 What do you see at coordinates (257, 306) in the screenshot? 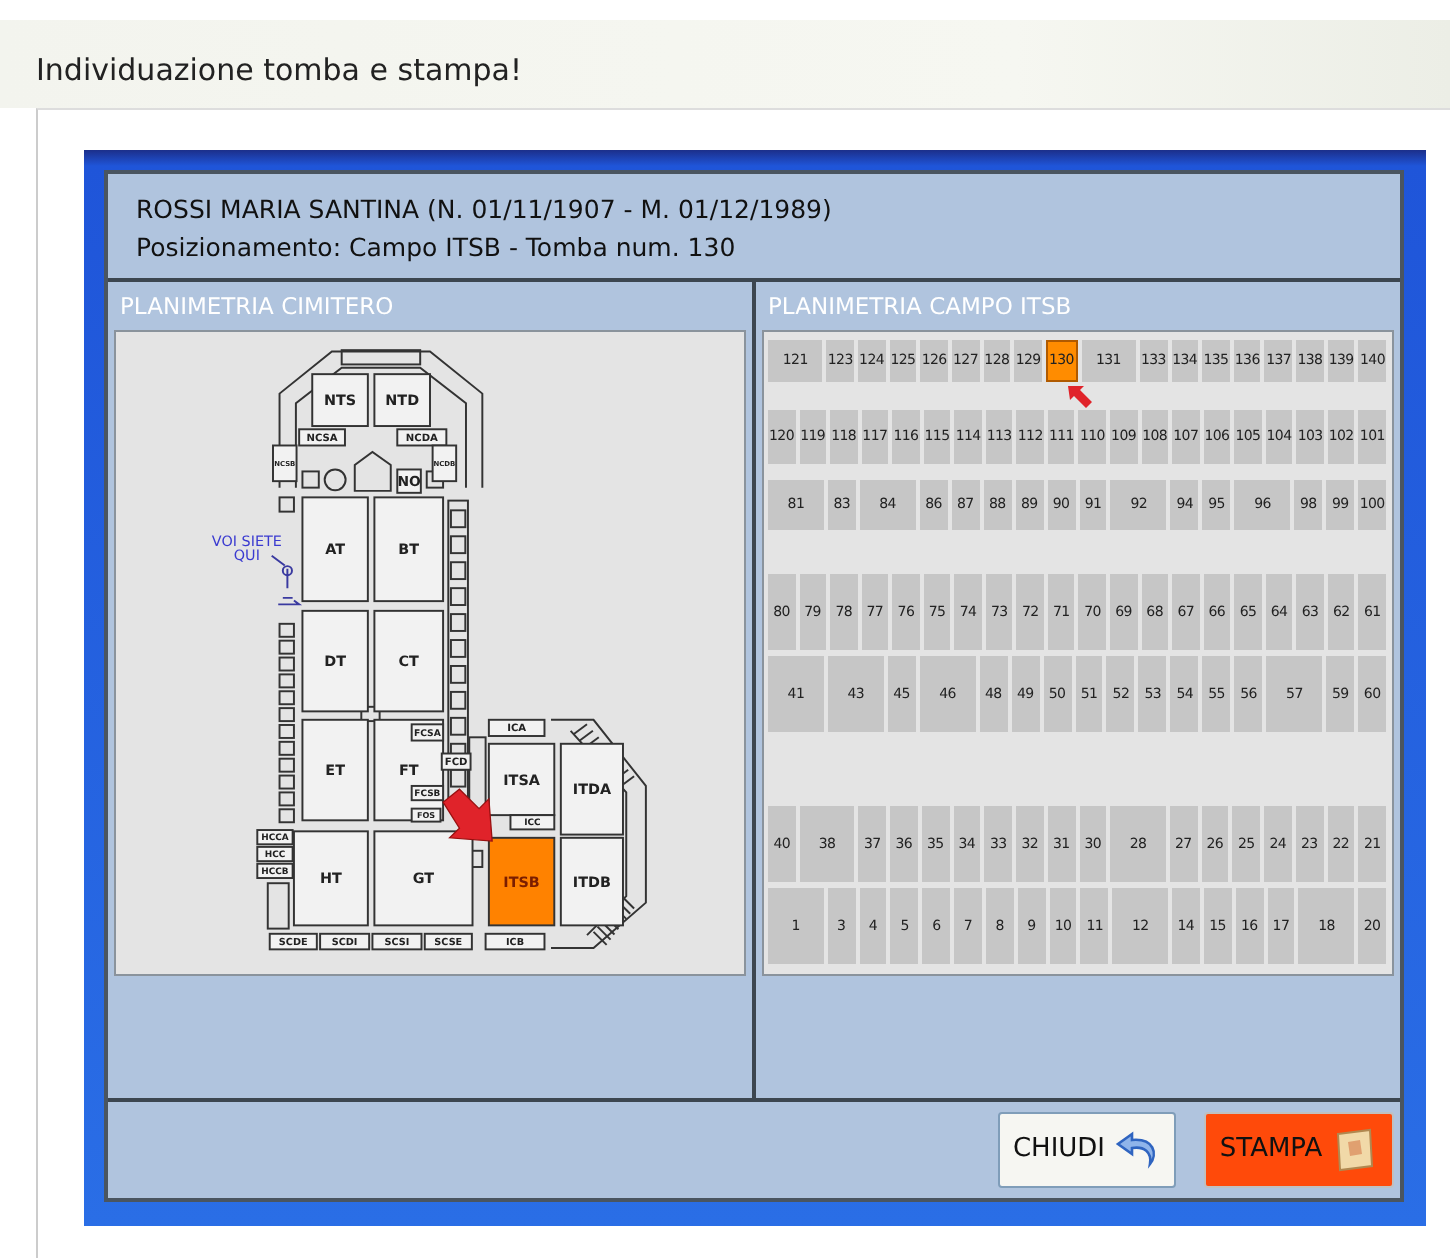
I see `panel-title: PLANIMETRIA CIMITERO` at bounding box center [257, 306].